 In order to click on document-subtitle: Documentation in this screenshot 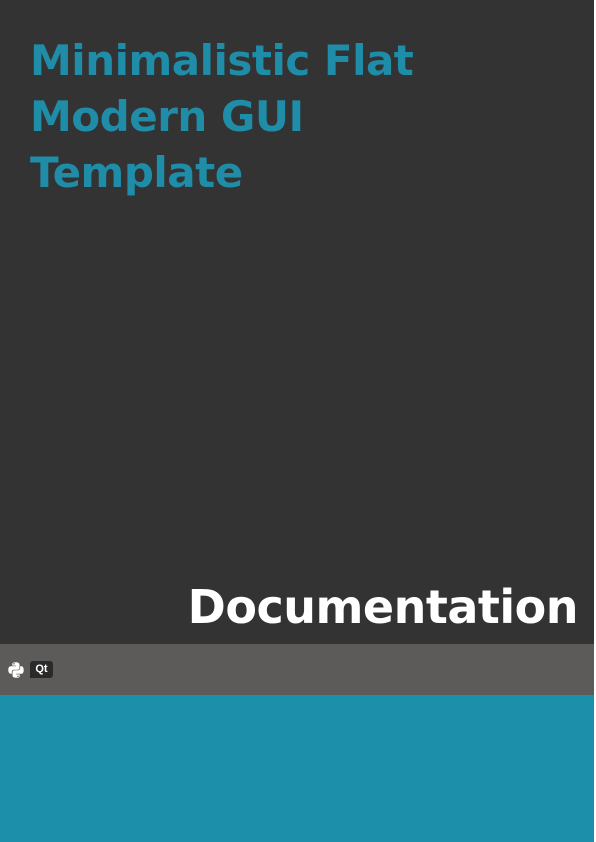, I will do `click(383, 607)`.